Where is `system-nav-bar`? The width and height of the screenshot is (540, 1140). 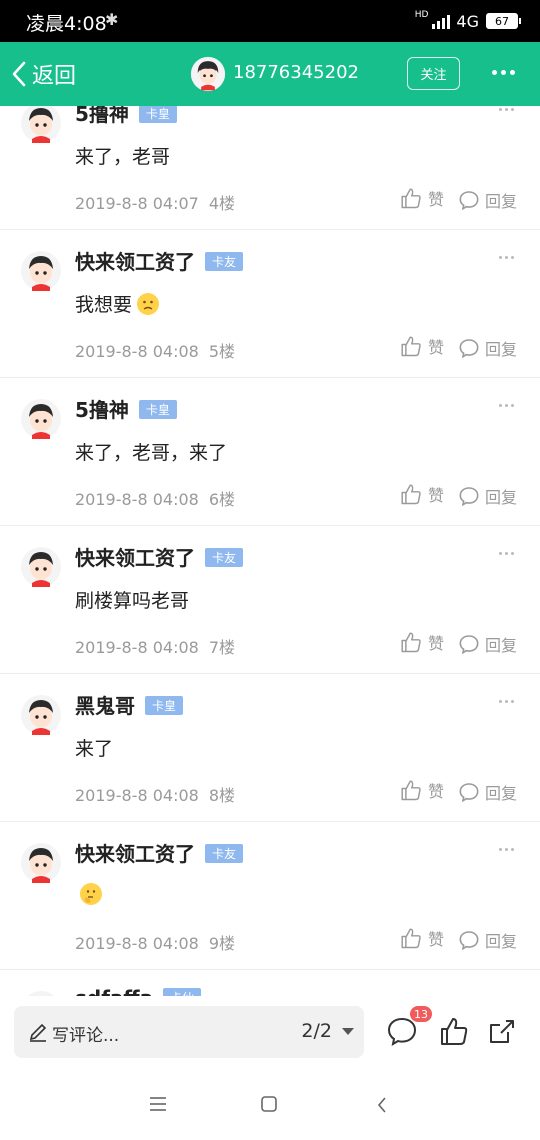 system-nav-bar is located at coordinates (270, 1104).